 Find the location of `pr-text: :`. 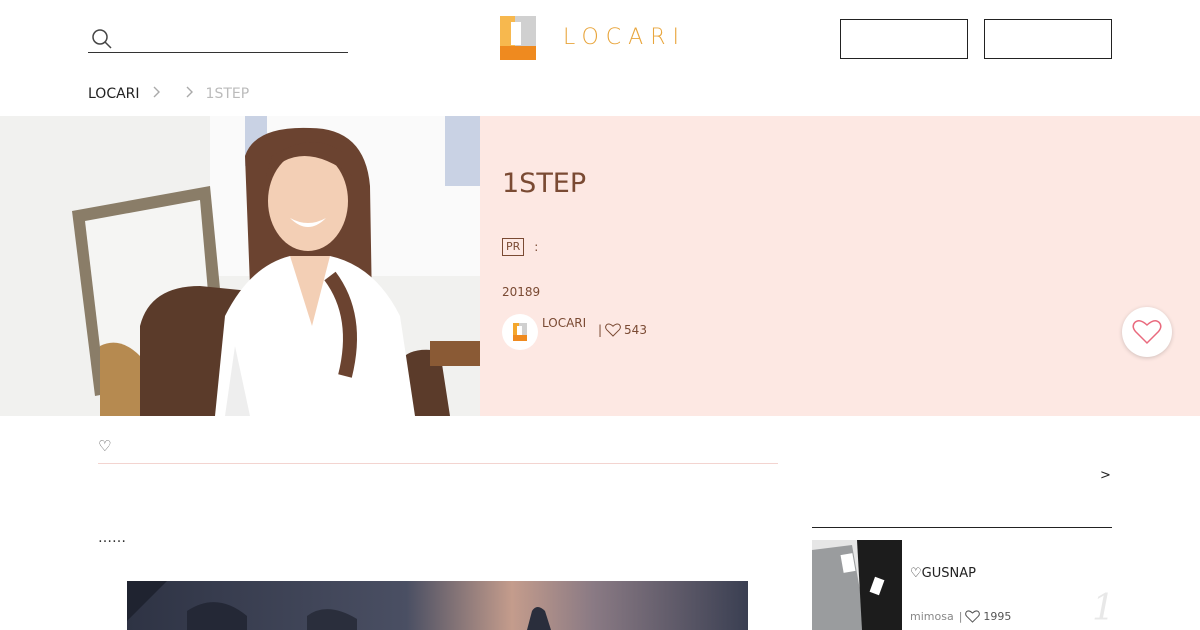

pr-text: : is located at coordinates (536, 247).